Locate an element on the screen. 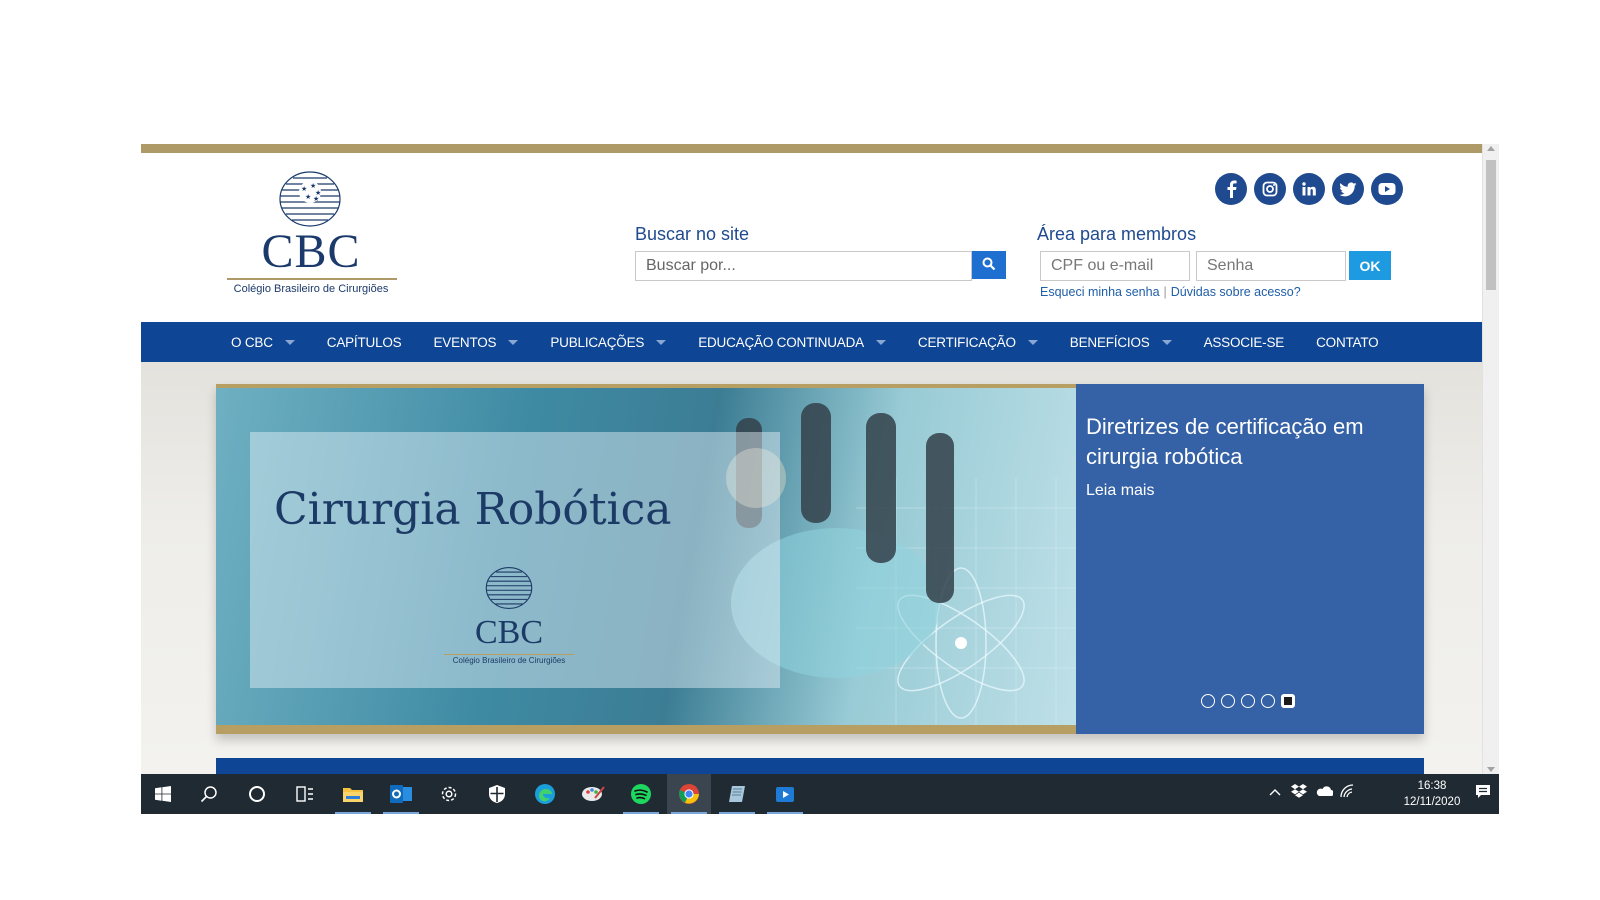  nav-item-label: EVENTOS is located at coordinates (465, 342).